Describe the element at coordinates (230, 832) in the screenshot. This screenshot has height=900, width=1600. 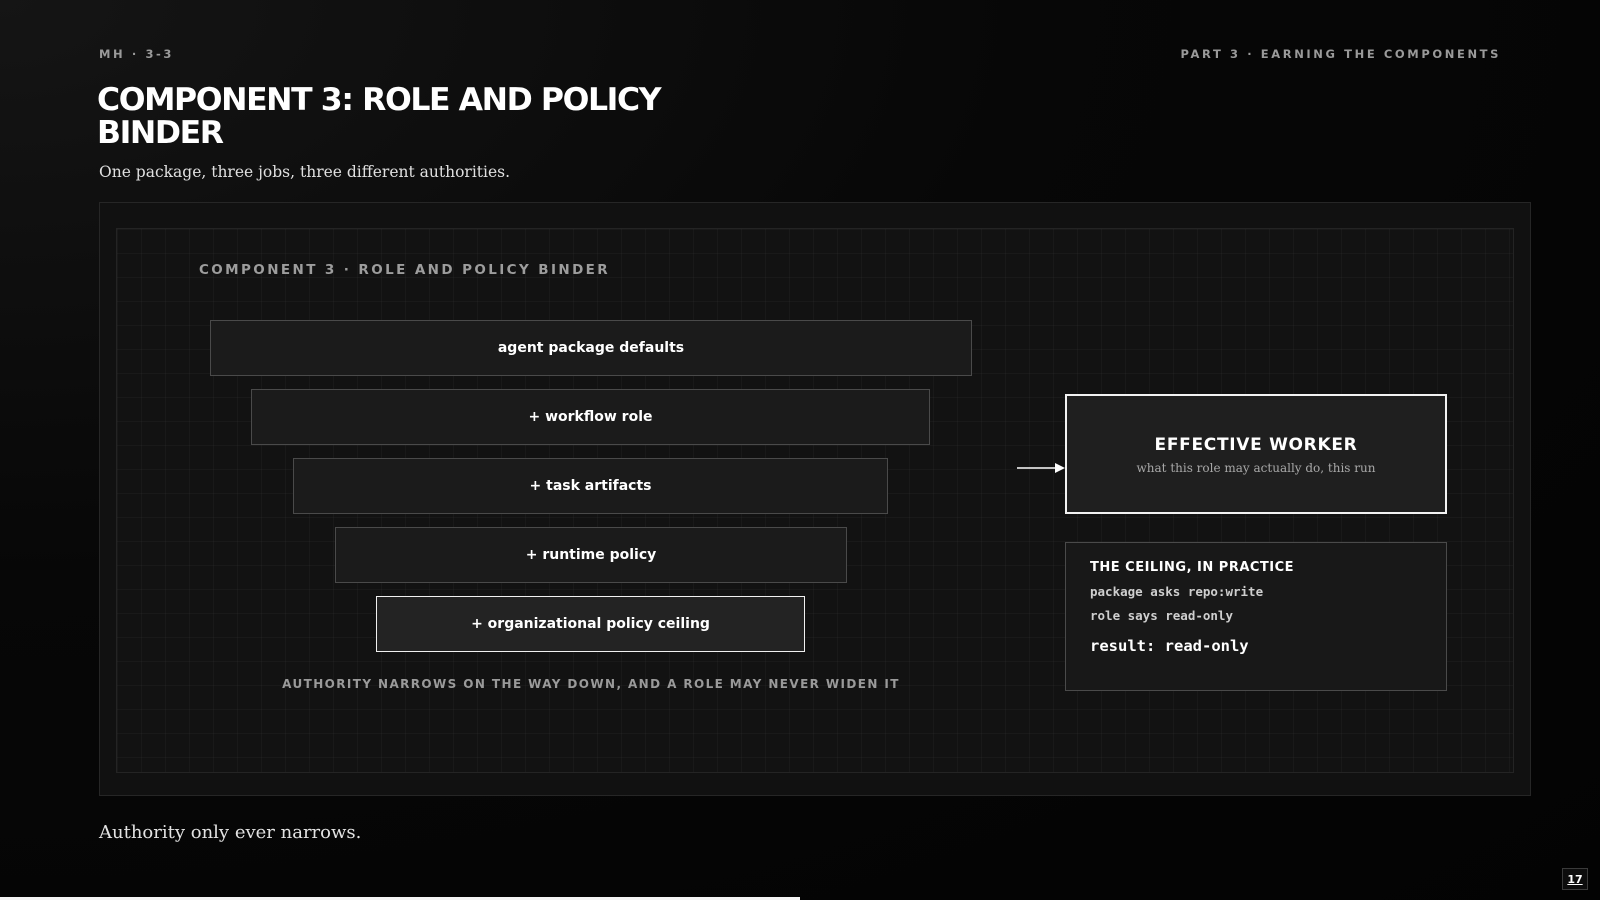
I see `slide-takeaway: Authority only ever narrows.` at that location.